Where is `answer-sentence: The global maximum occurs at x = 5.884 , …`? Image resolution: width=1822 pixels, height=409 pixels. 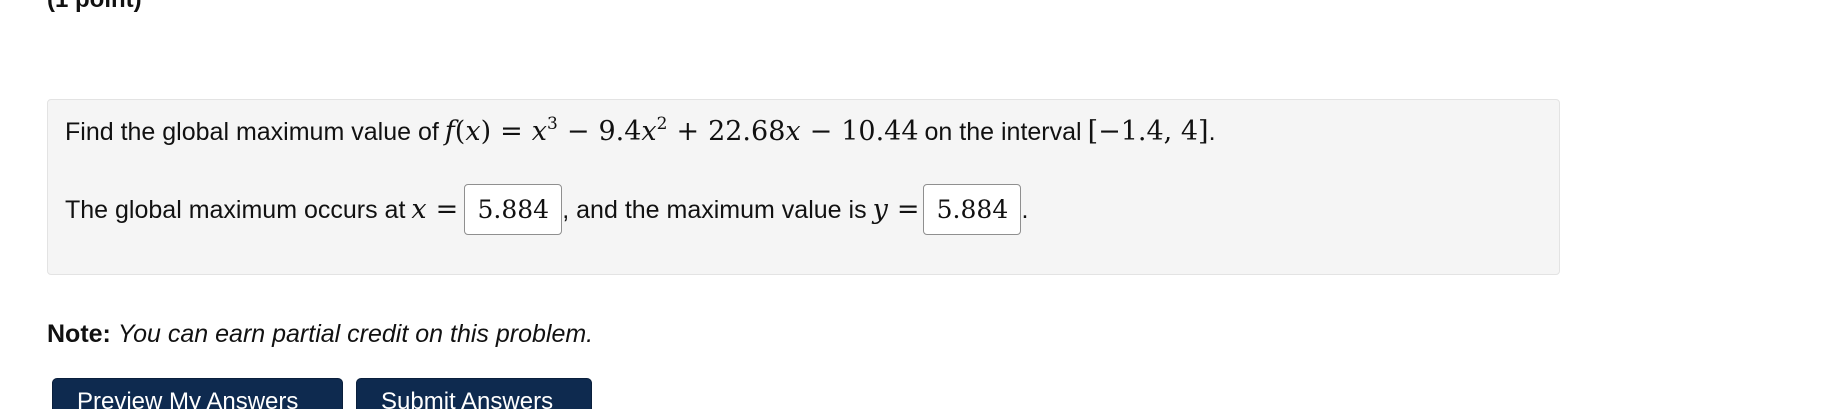
answer-sentence: The global maximum occurs at x = 5.884 , … is located at coordinates (546, 209).